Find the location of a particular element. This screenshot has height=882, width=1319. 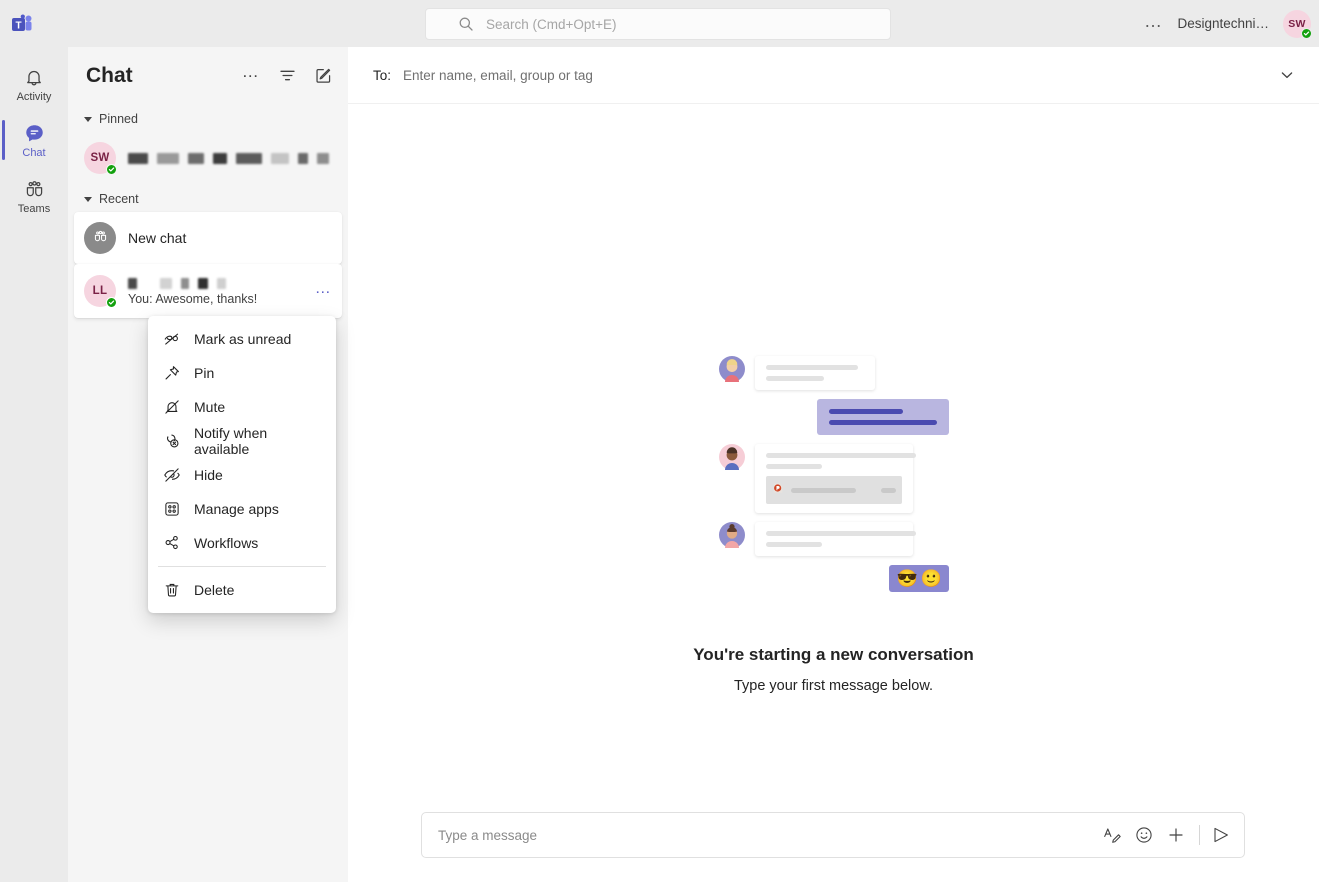

menu-item-mark-as-unread: Mark as unread is located at coordinates (242, 339).